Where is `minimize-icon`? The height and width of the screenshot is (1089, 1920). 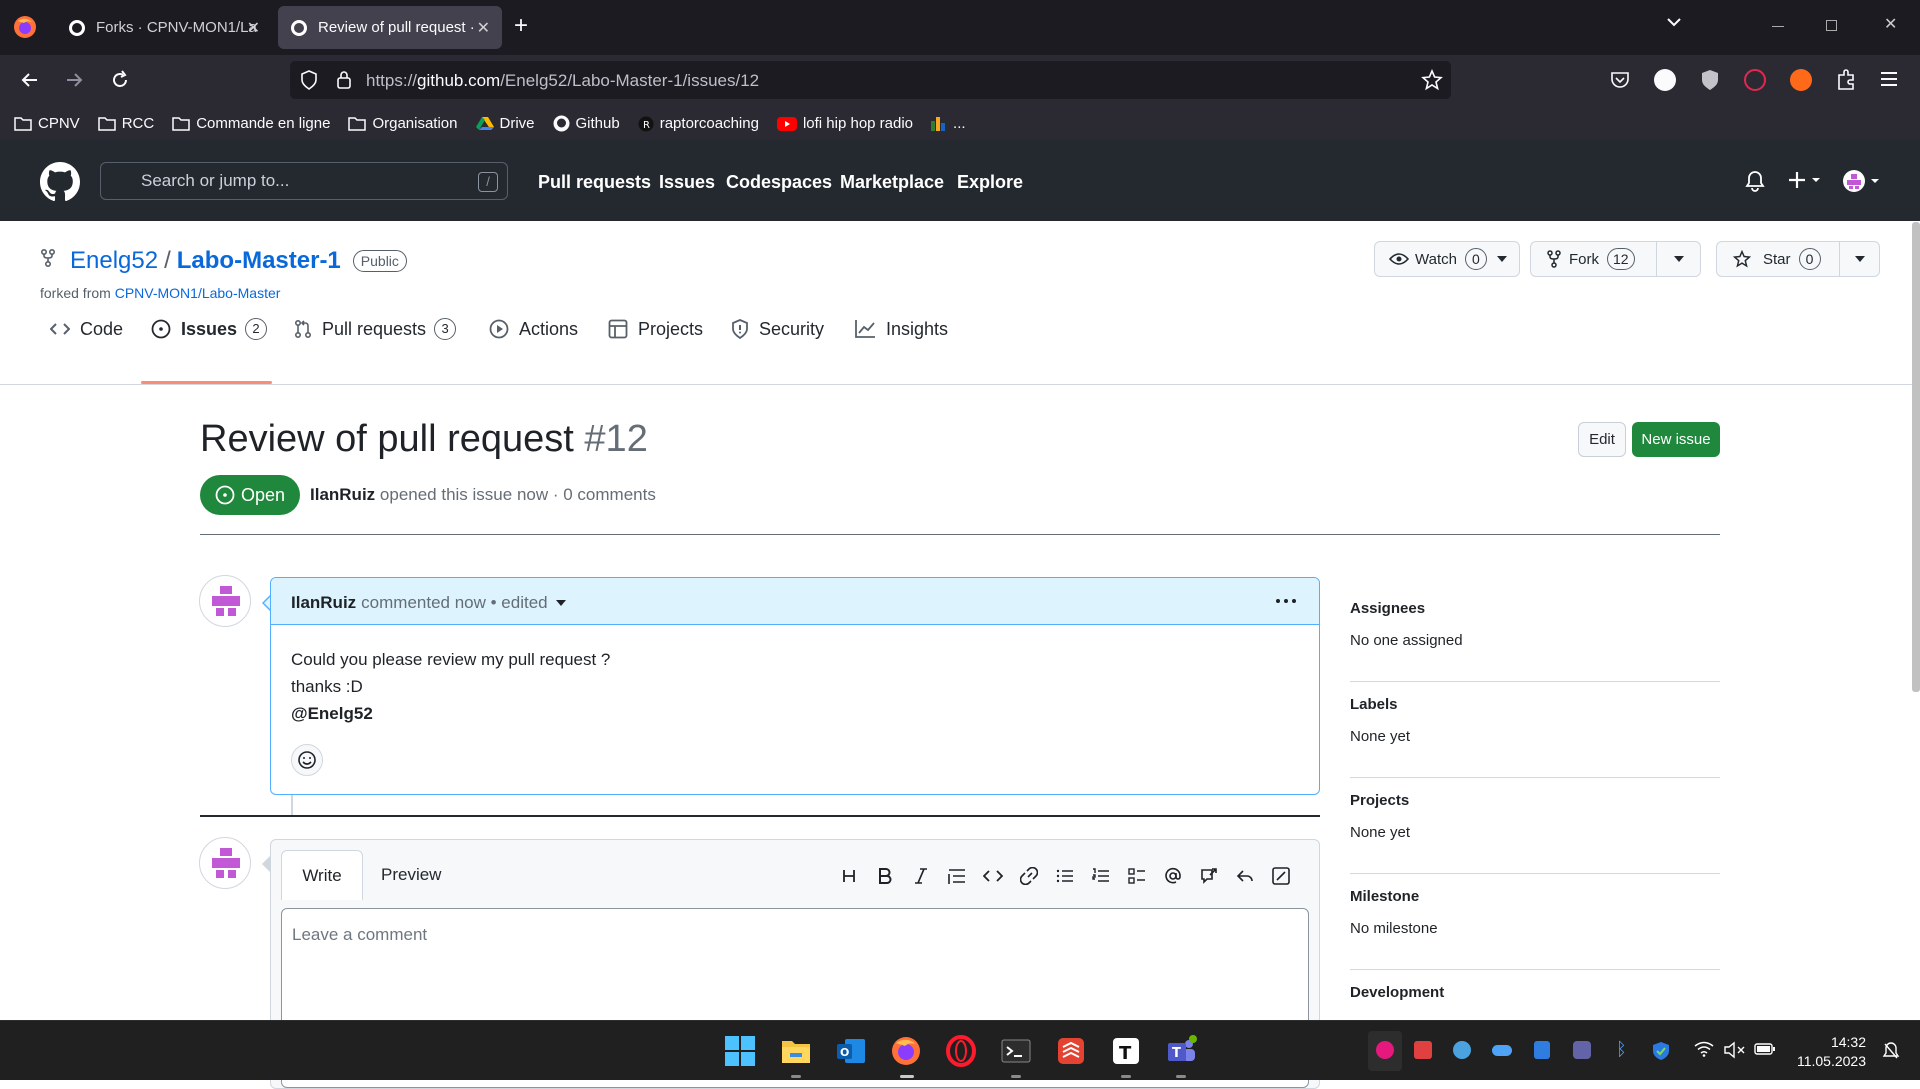
minimize-icon is located at coordinates (1778, 26).